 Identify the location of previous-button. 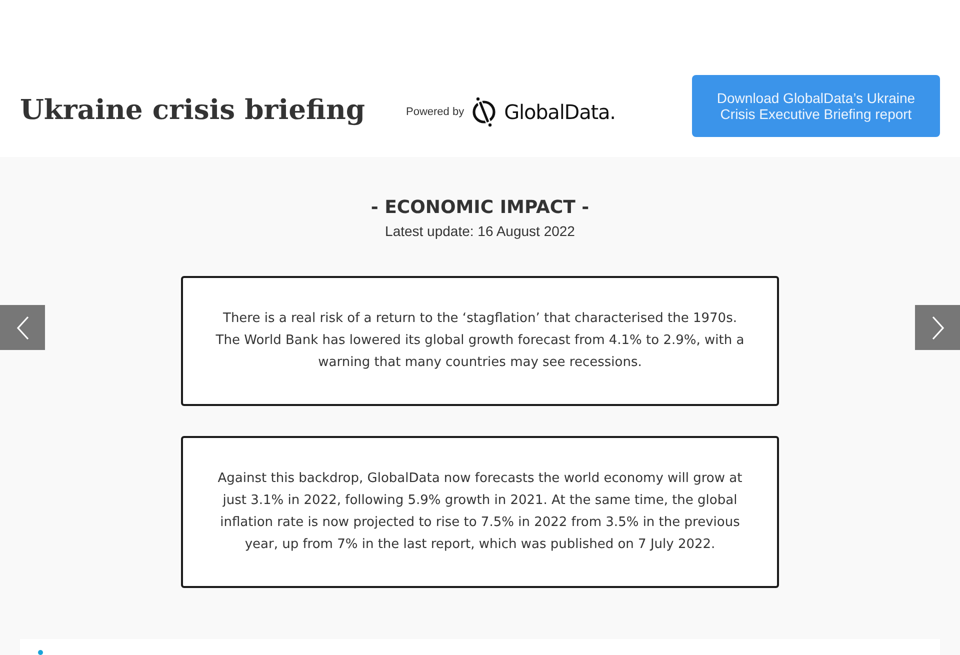
(22, 327).